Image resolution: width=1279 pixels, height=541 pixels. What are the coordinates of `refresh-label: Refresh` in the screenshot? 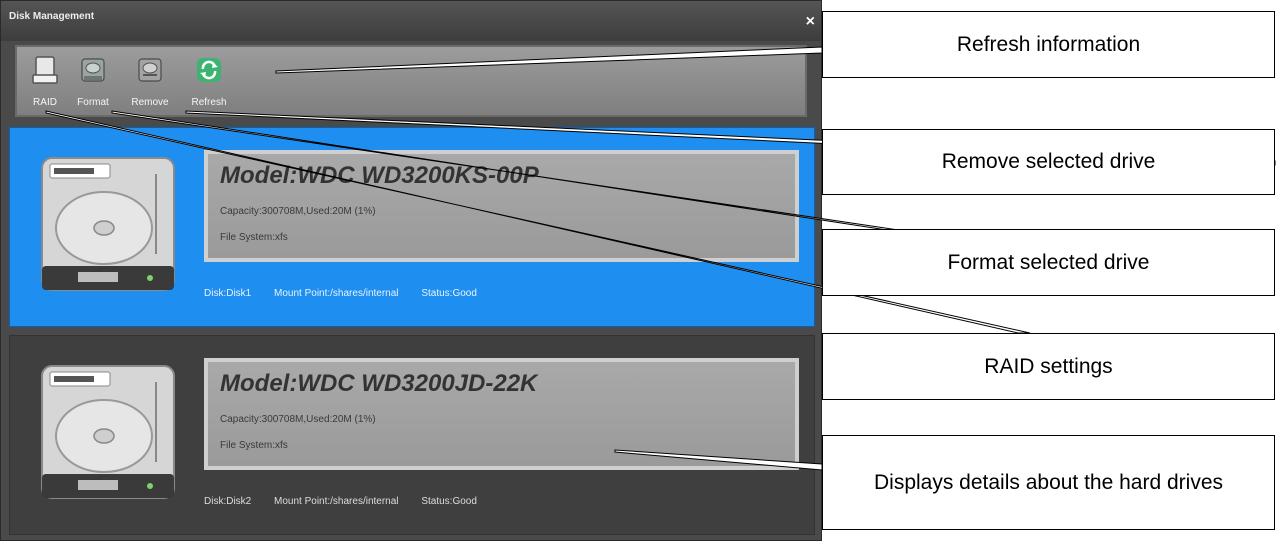 It's located at (209, 102).